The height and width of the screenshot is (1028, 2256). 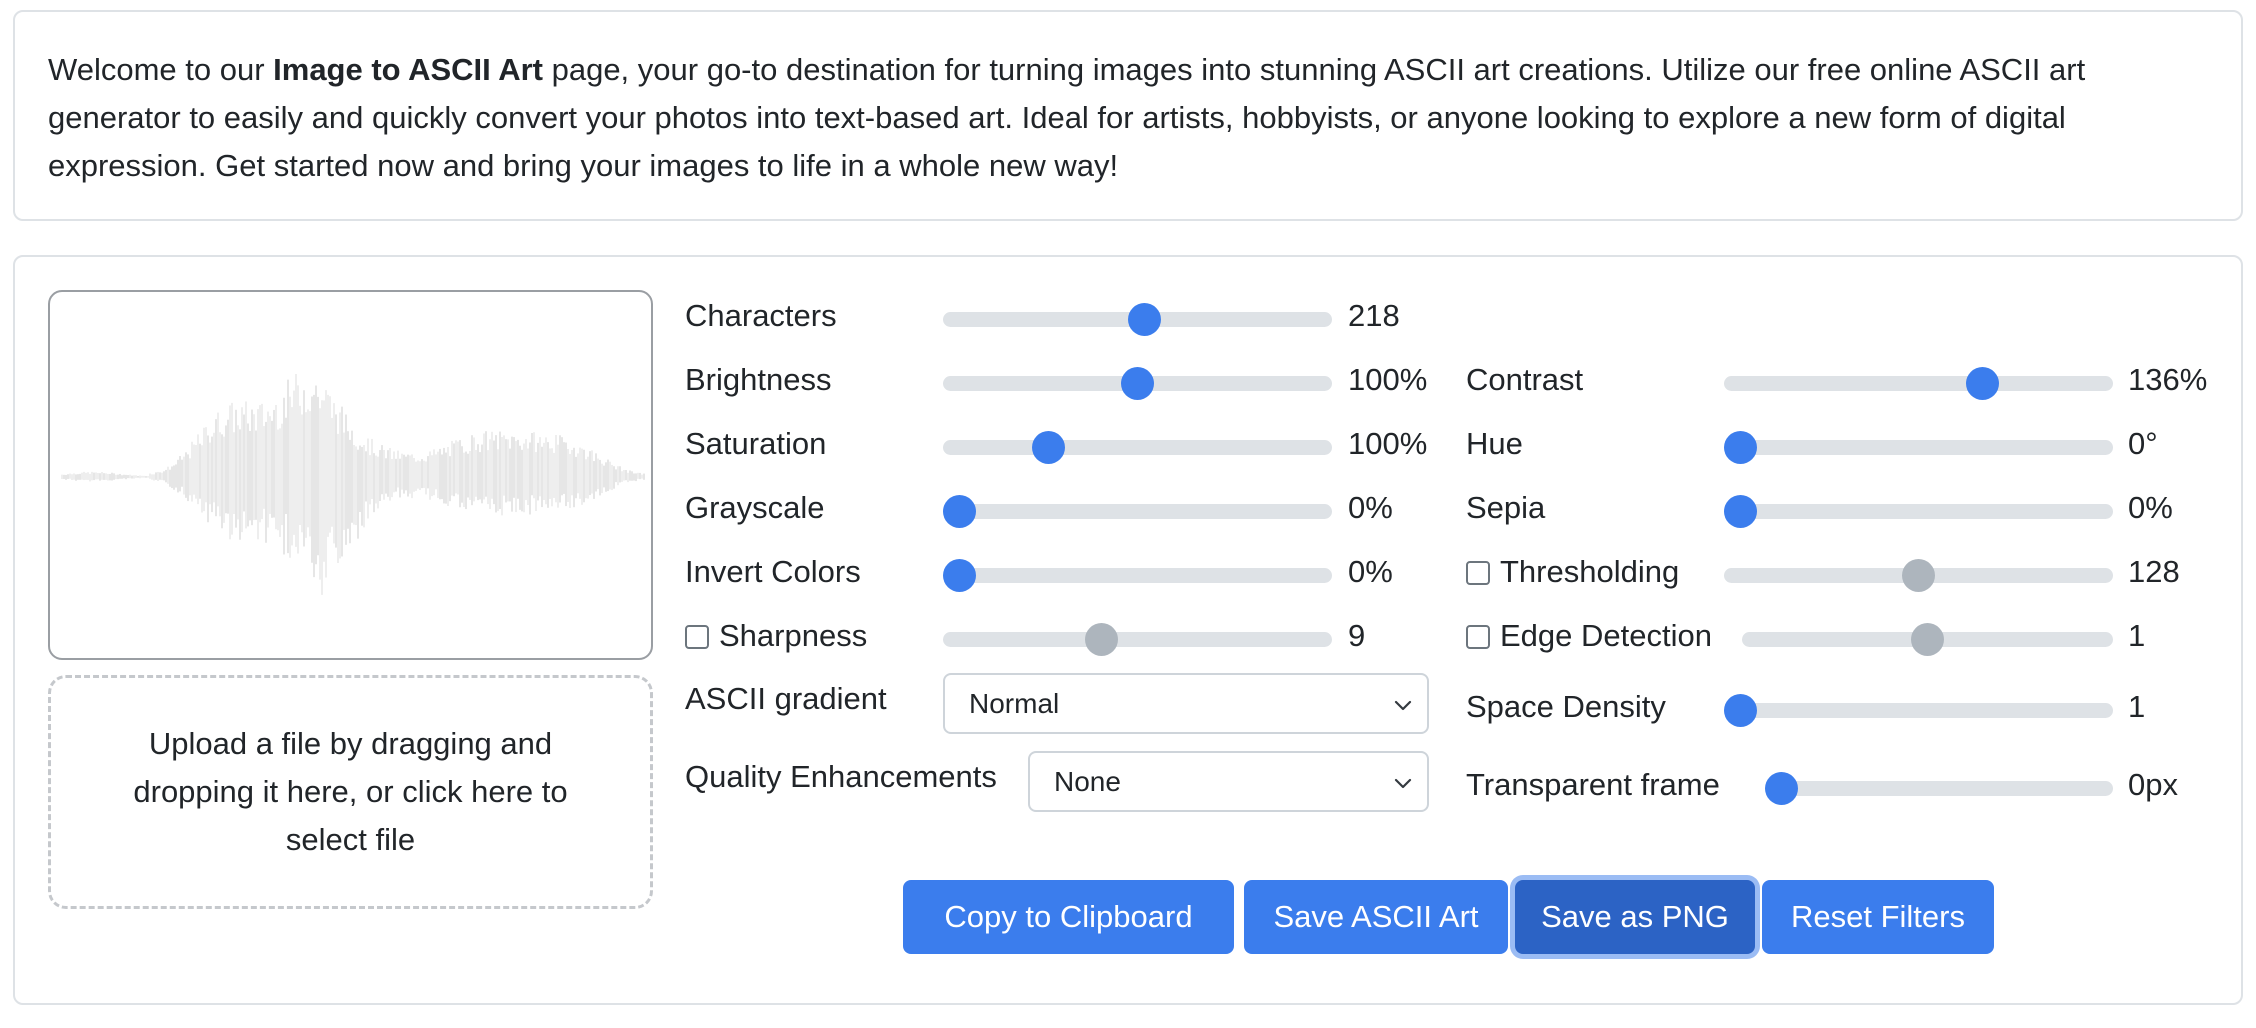 I want to click on grayscale-value: 0%, so click(x=1370, y=507).